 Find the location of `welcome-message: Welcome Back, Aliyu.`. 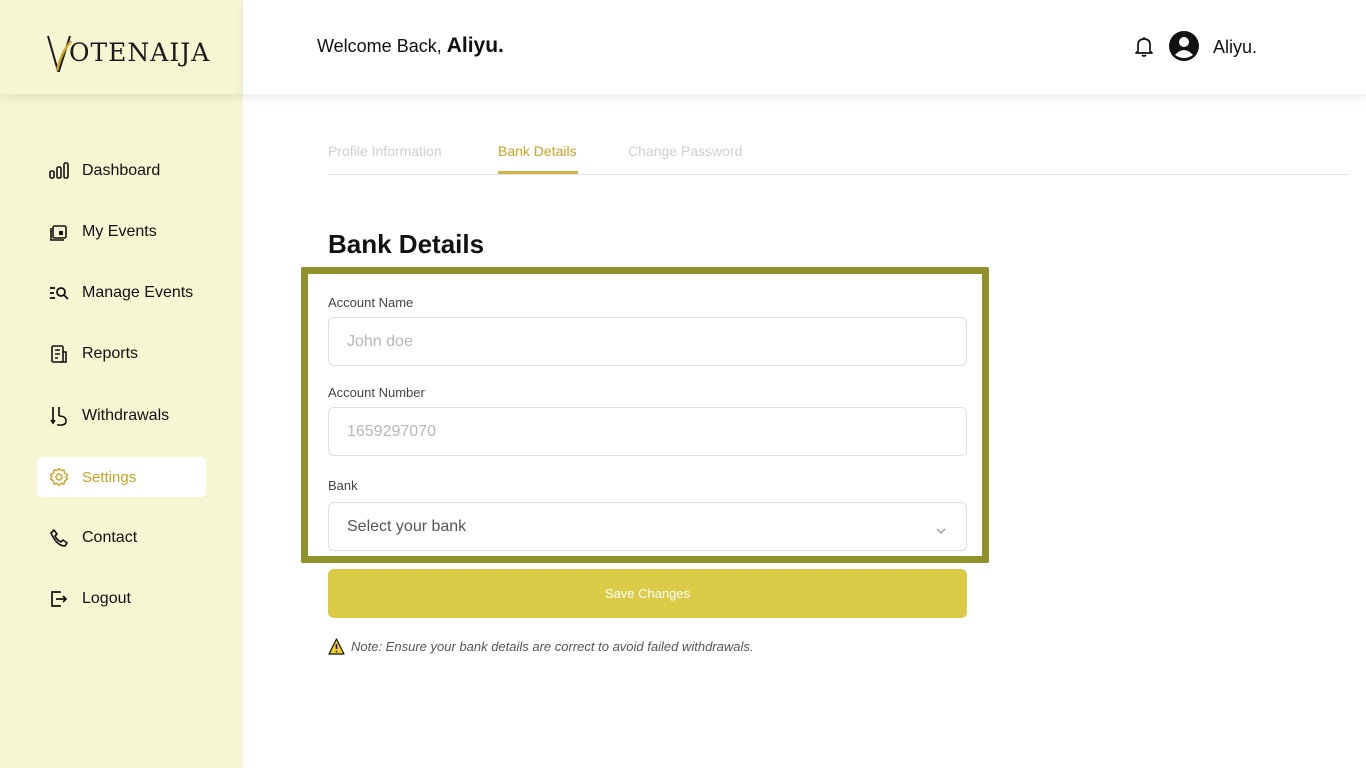

welcome-message: Welcome Back, Aliyu. is located at coordinates (410, 46).